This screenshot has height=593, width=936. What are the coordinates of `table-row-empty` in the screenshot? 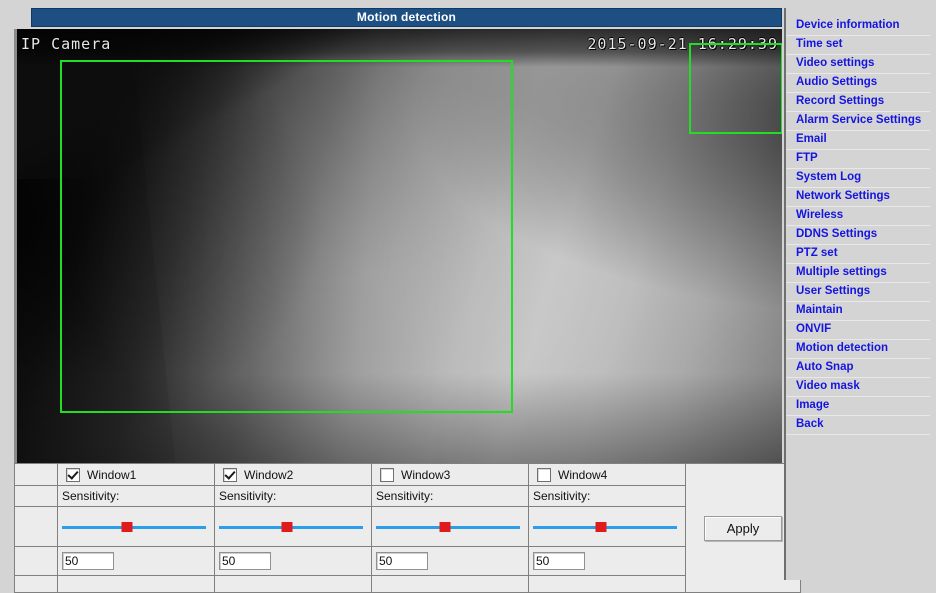 It's located at (407, 584).